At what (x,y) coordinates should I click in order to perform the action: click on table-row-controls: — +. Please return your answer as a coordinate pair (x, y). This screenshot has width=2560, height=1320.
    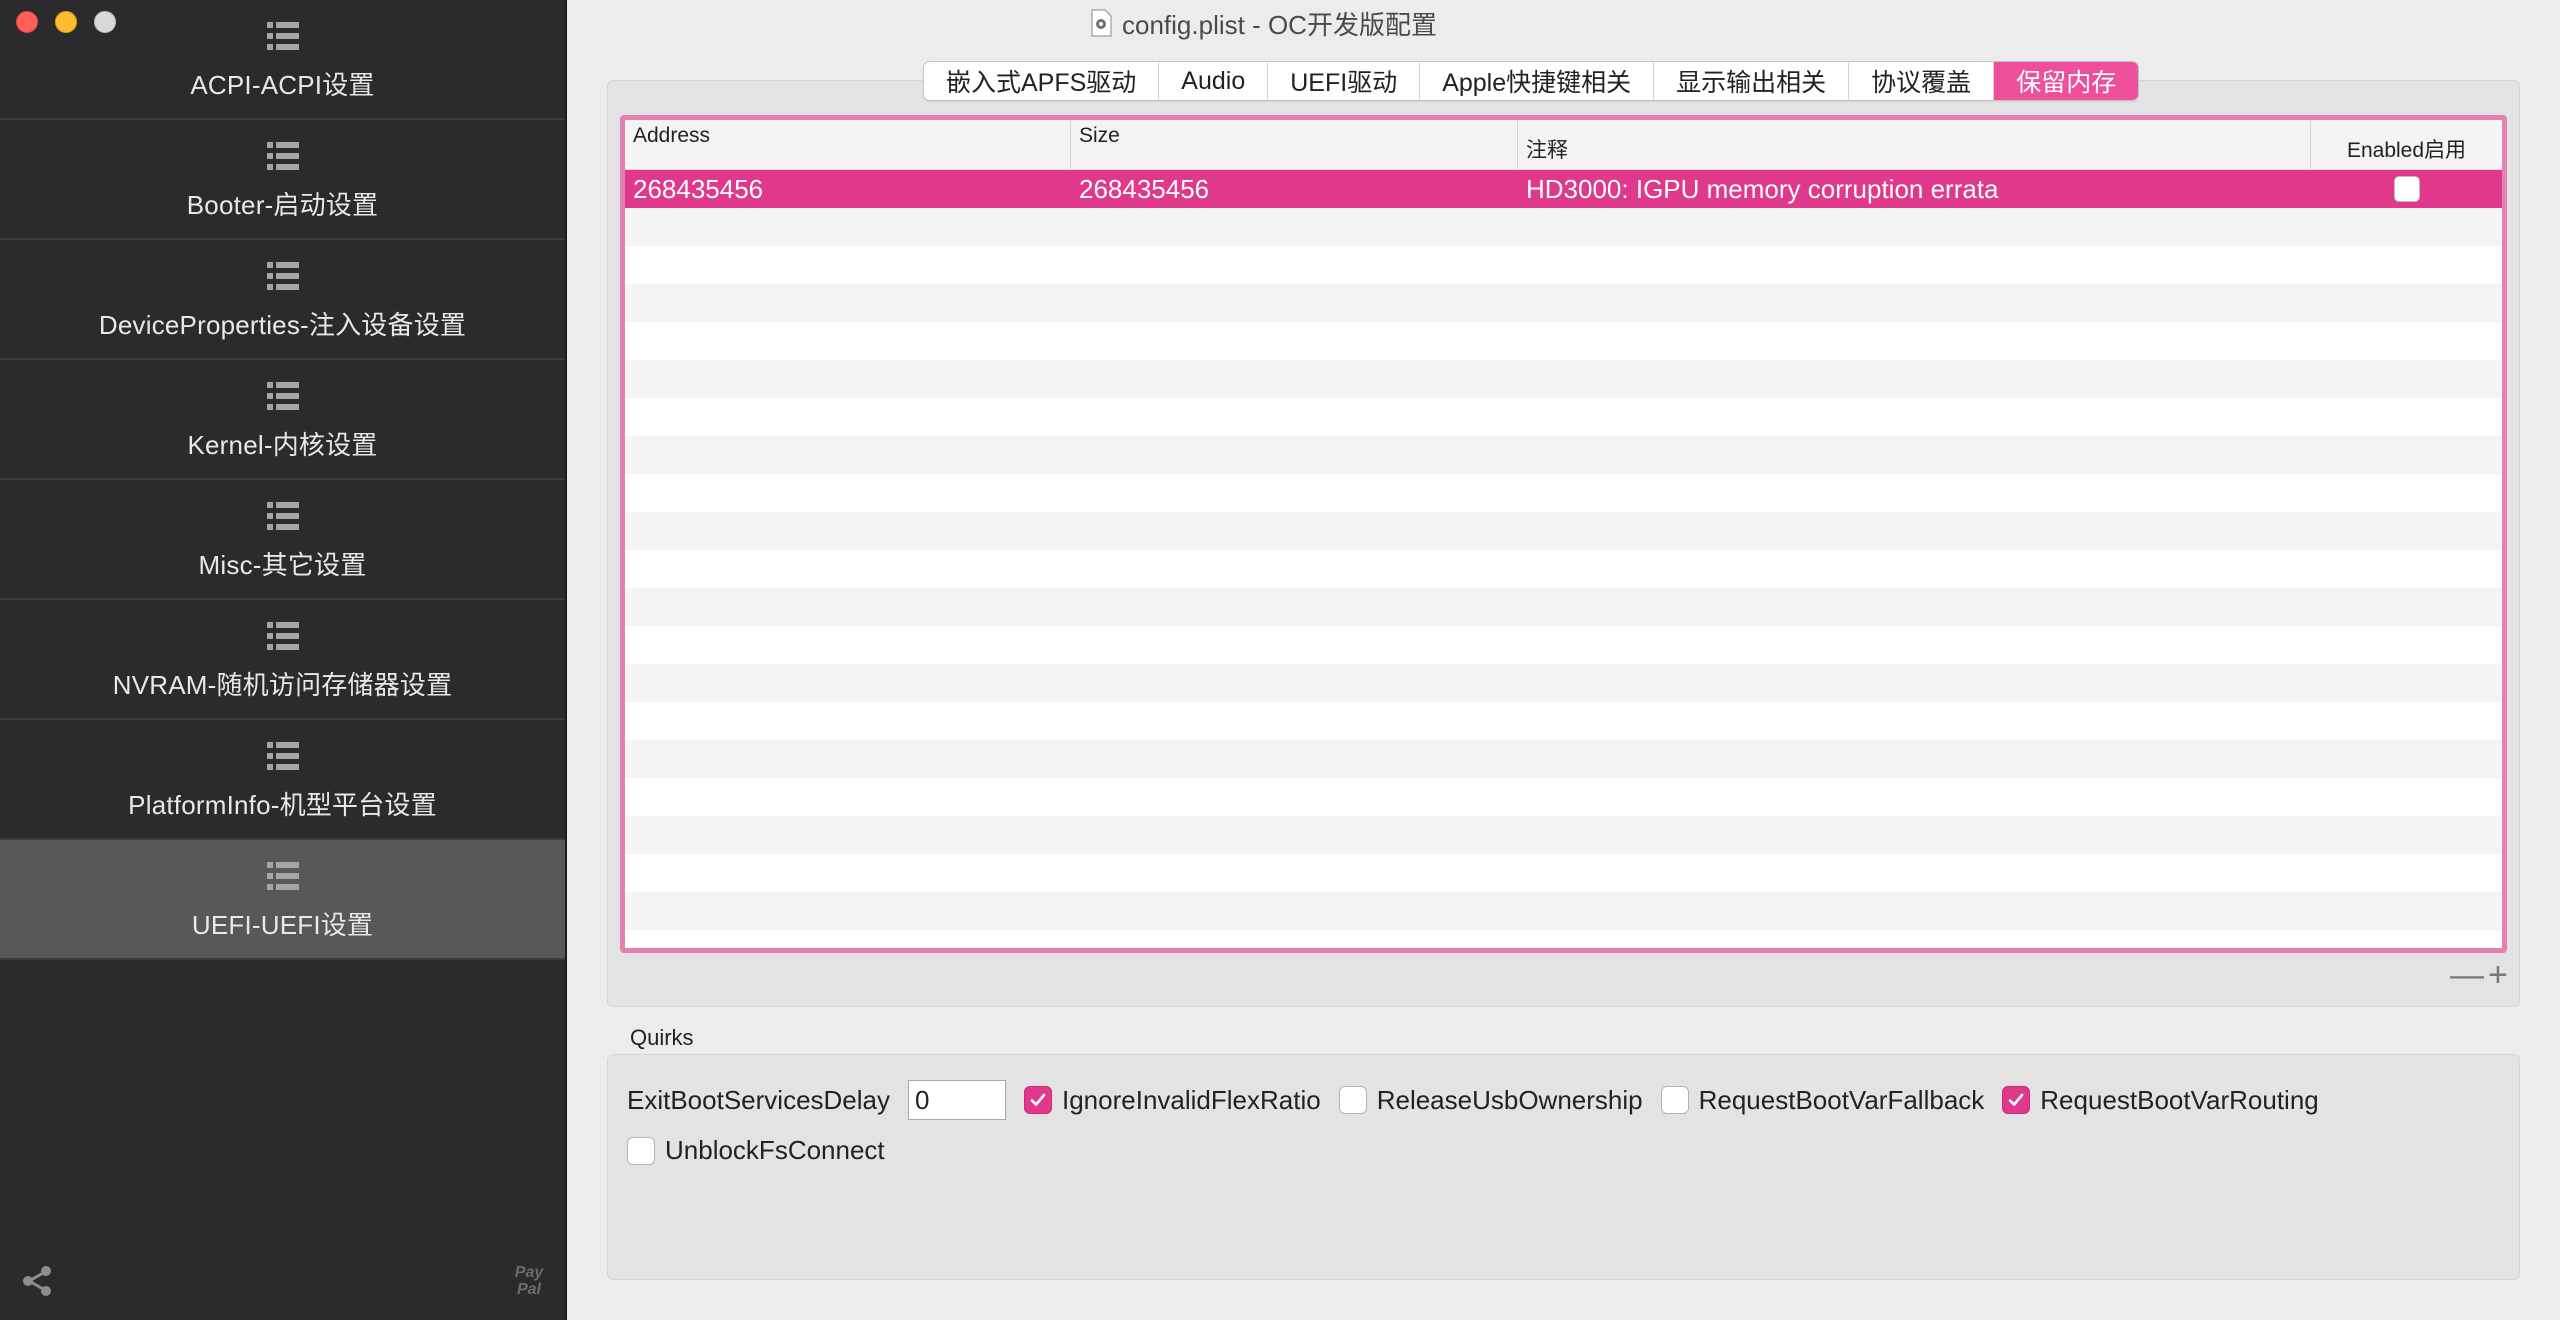
    Looking at the image, I should click on (2479, 975).